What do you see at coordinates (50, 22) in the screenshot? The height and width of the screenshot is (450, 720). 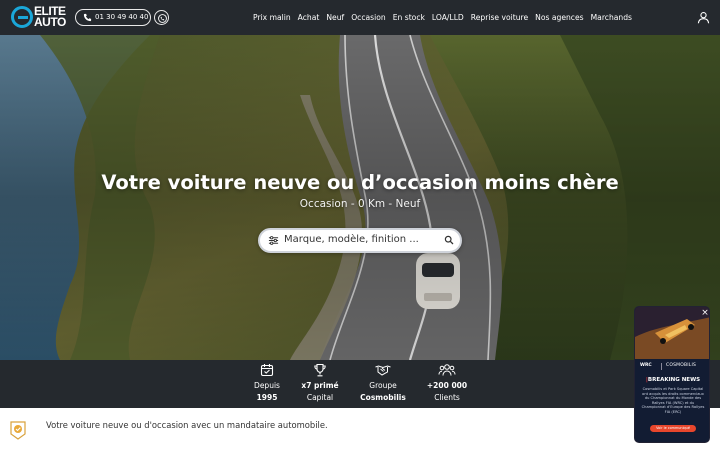 I see `logo-text-line2: AUTO` at bounding box center [50, 22].